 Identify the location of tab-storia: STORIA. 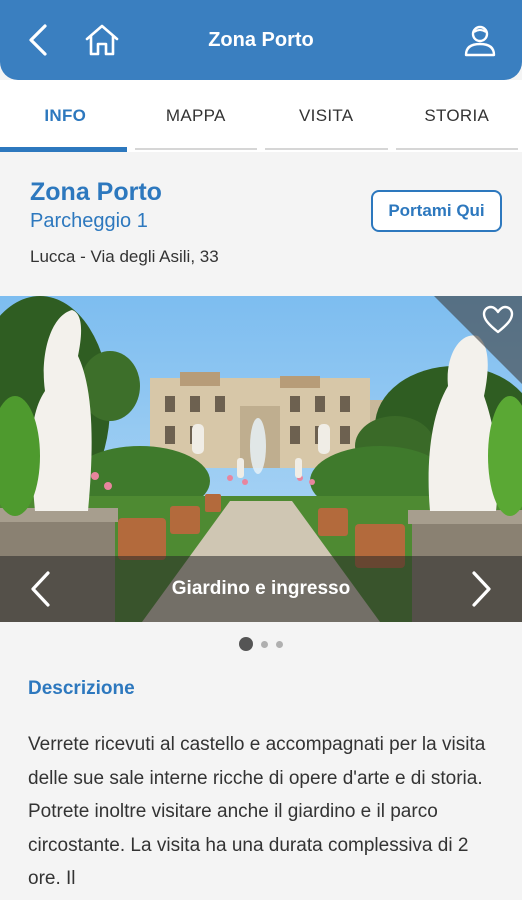
(457, 116).